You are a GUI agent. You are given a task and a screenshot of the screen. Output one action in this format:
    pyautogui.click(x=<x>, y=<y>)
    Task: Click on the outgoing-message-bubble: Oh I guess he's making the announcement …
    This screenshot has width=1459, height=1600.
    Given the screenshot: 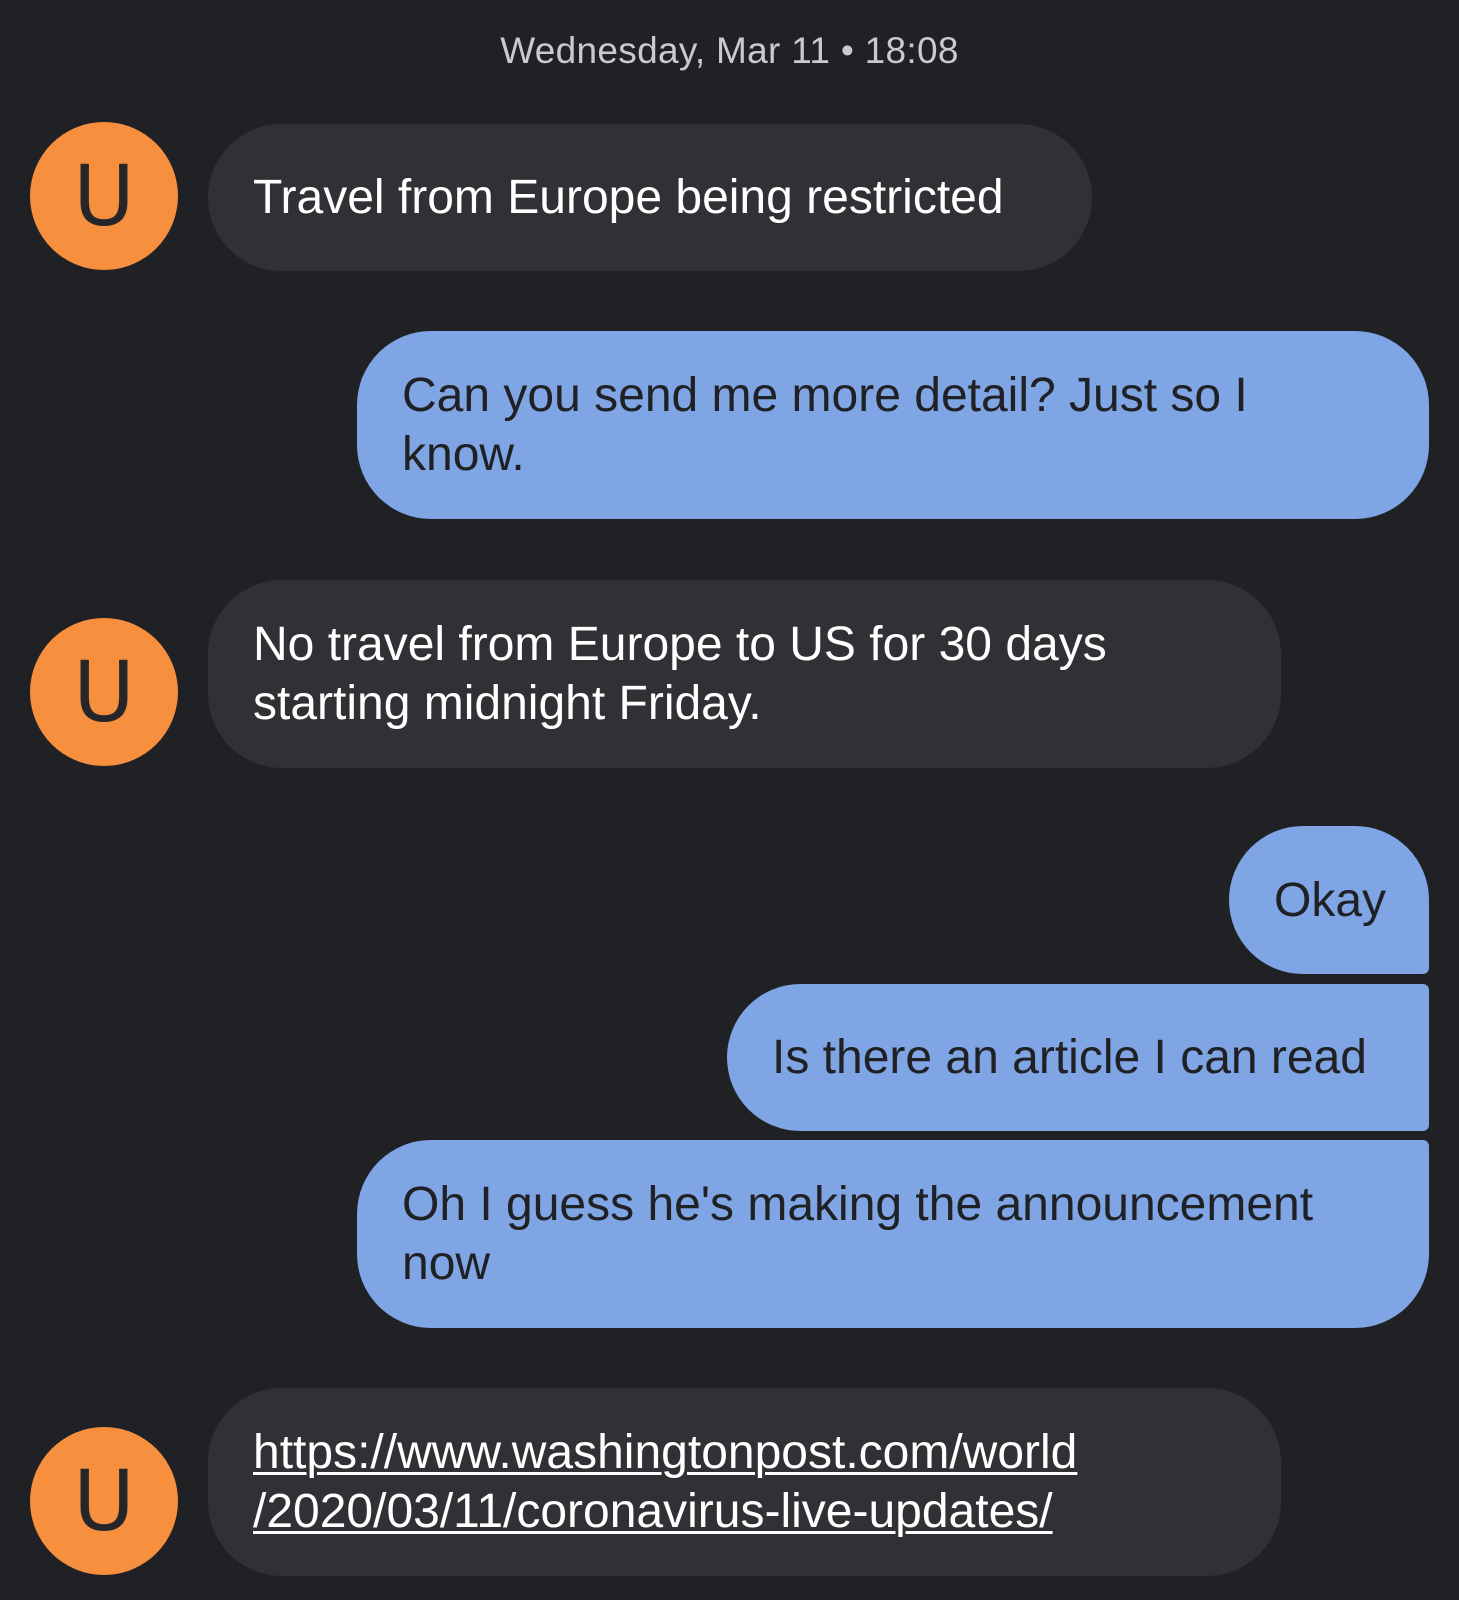 What is the action you would take?
    pyautogui.click(x=893, y=1234)
    